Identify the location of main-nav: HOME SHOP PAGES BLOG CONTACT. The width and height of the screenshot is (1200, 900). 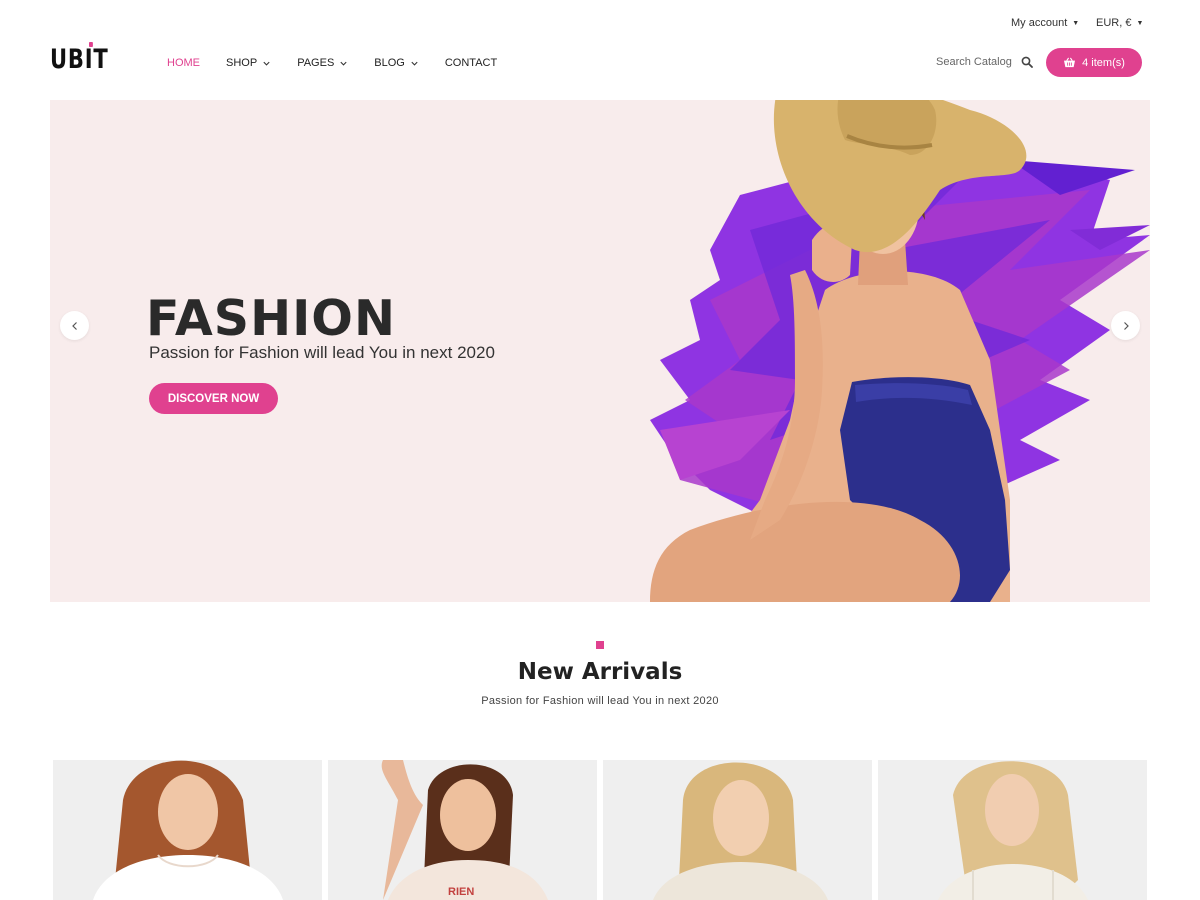
(345, 63).